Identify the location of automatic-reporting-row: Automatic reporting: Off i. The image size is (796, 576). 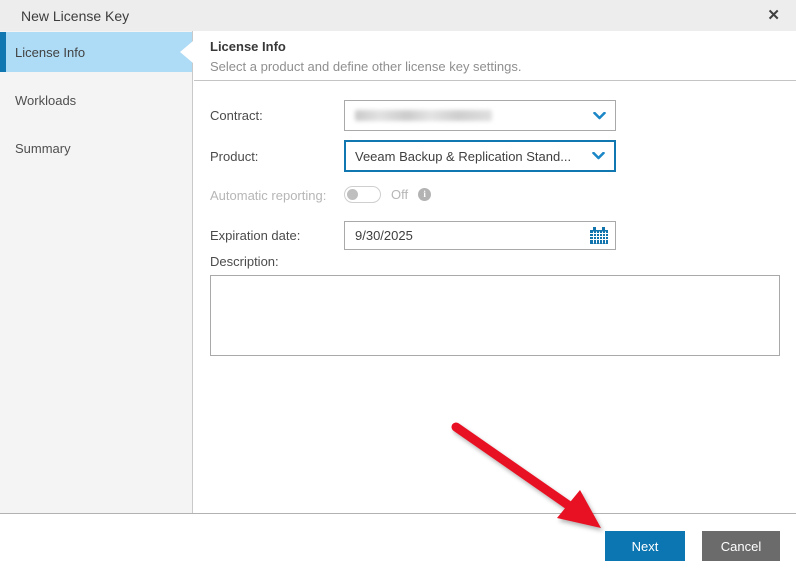
(495, 196).